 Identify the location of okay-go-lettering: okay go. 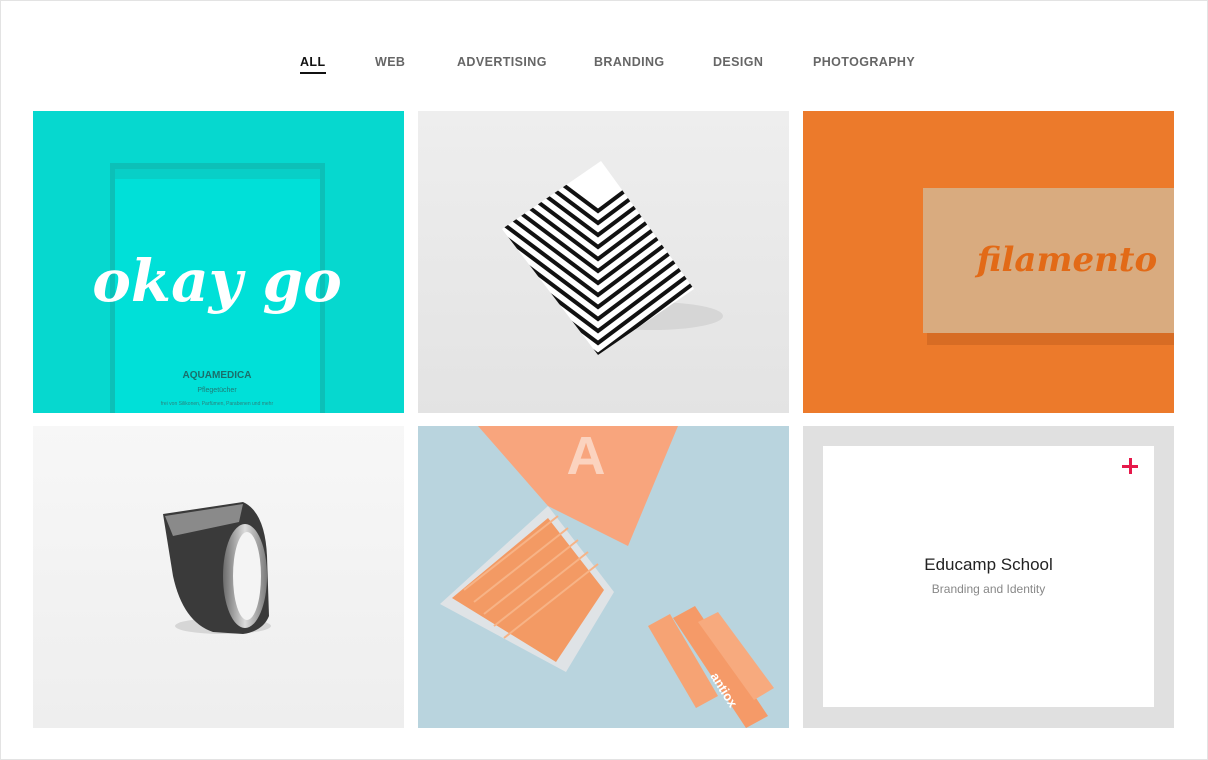
(217, 281).